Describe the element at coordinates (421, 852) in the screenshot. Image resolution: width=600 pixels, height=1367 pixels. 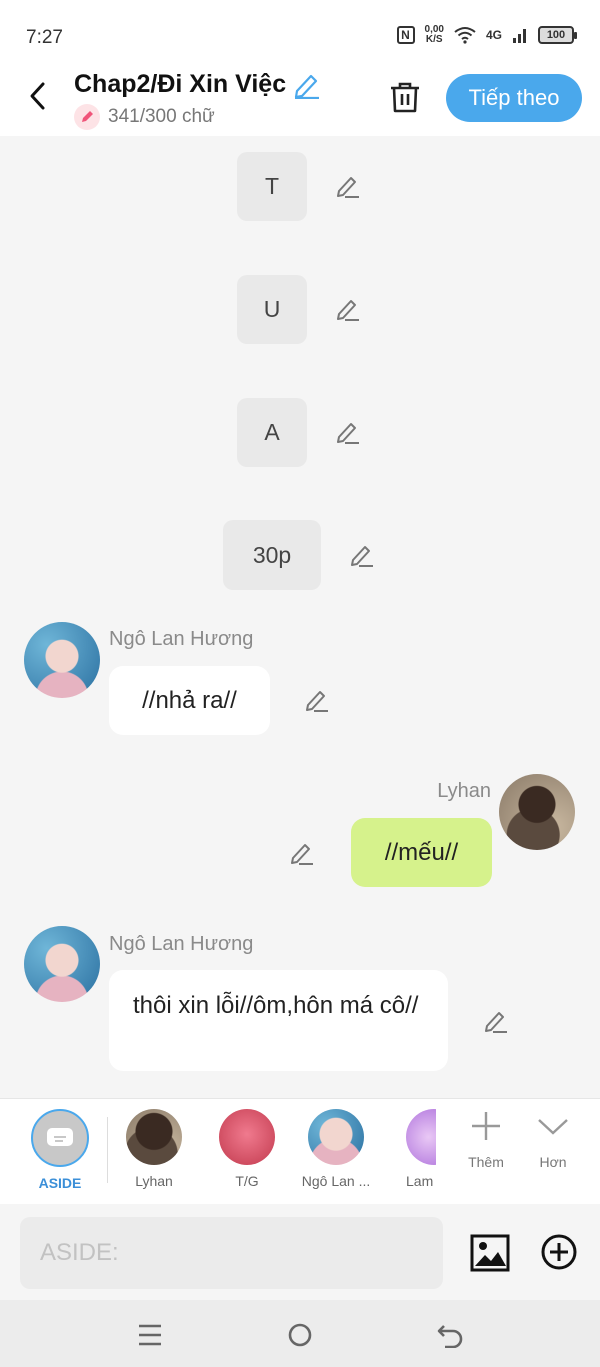
I see `message-bubble: //mếu//` at that location.